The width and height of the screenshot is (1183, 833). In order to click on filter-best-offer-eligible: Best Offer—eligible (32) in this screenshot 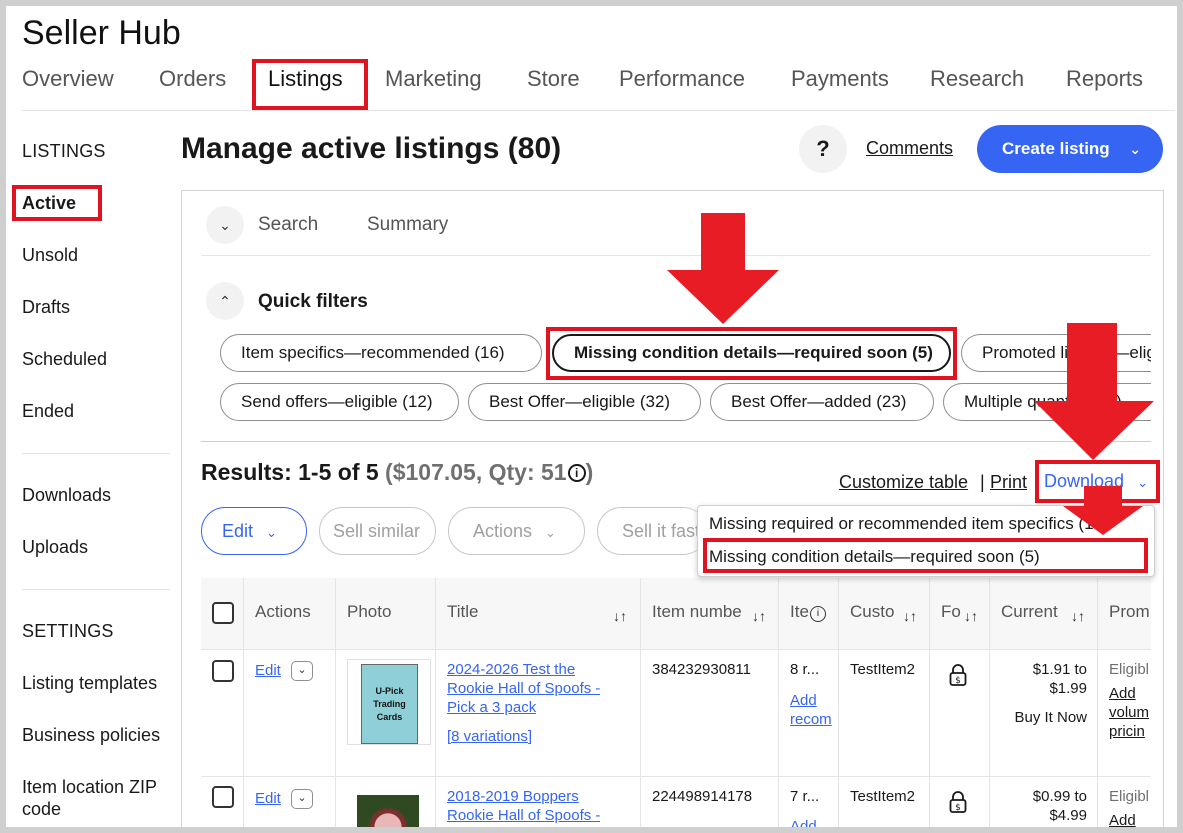, I will do `click(584, 402)`.